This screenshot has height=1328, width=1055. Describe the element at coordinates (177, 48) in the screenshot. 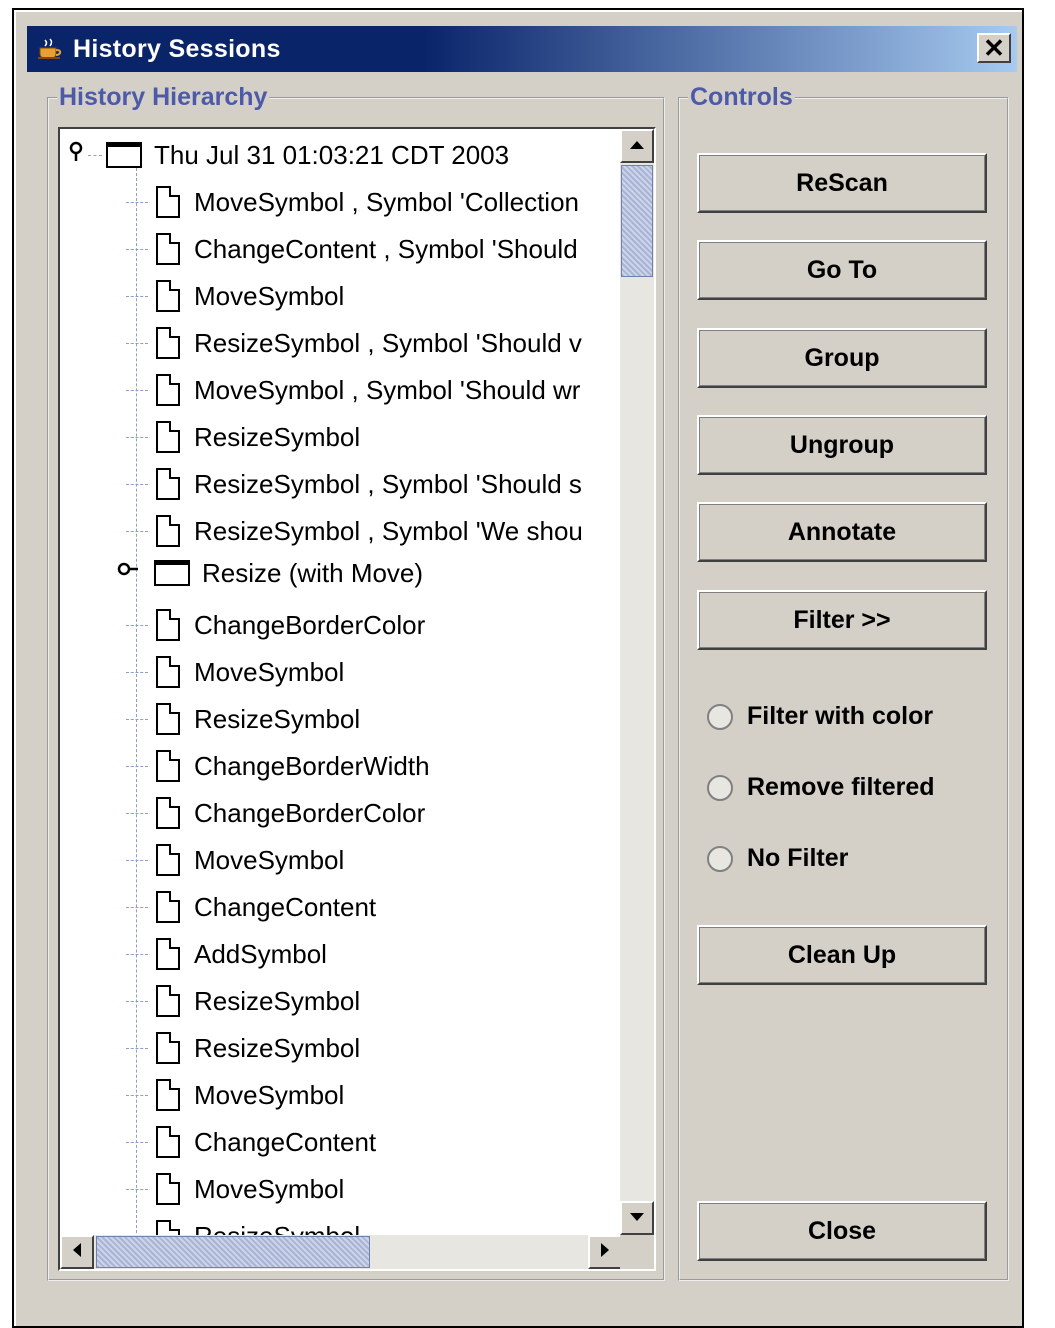

I see `window-title: History Sessions` at that location.